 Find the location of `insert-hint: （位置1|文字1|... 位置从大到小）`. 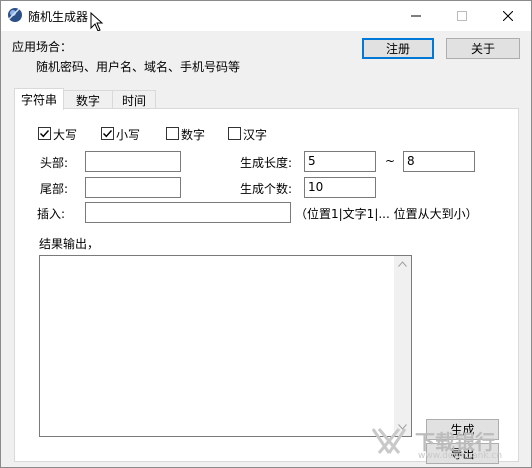

insert-hint: （位置1|文字1|... 位置从大到小） is located at coordinates (386, 214).